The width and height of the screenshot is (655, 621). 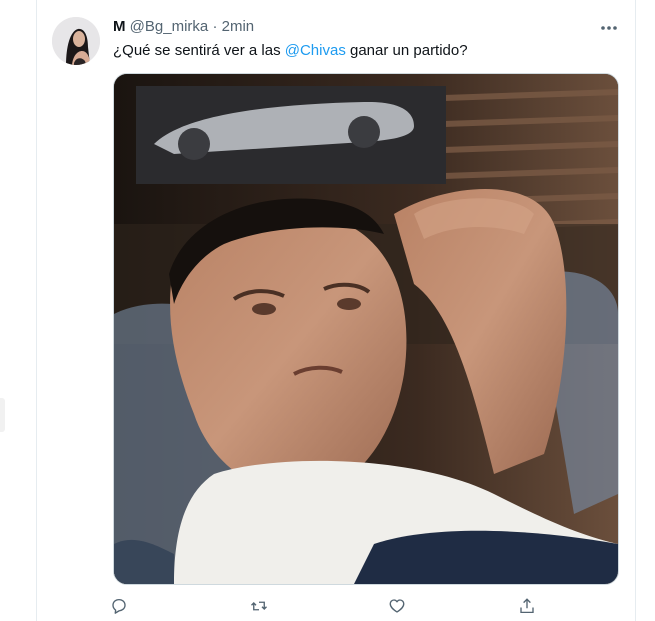 I want to click on more-options-button, so click(x=609, y=28).